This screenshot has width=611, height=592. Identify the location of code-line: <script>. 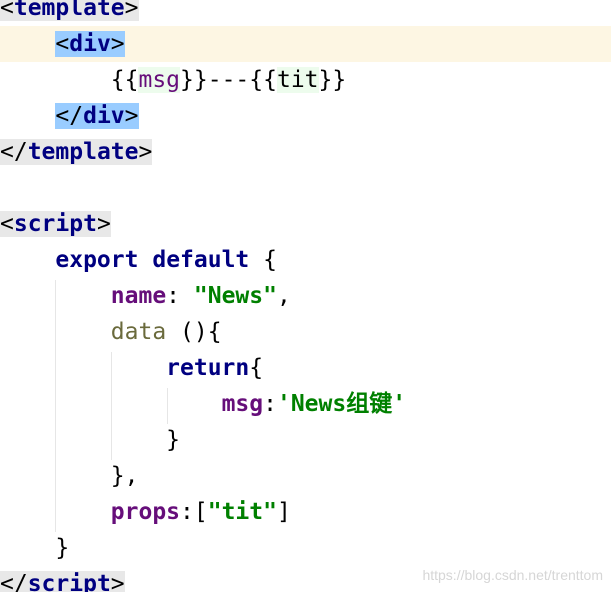
(305, 224).